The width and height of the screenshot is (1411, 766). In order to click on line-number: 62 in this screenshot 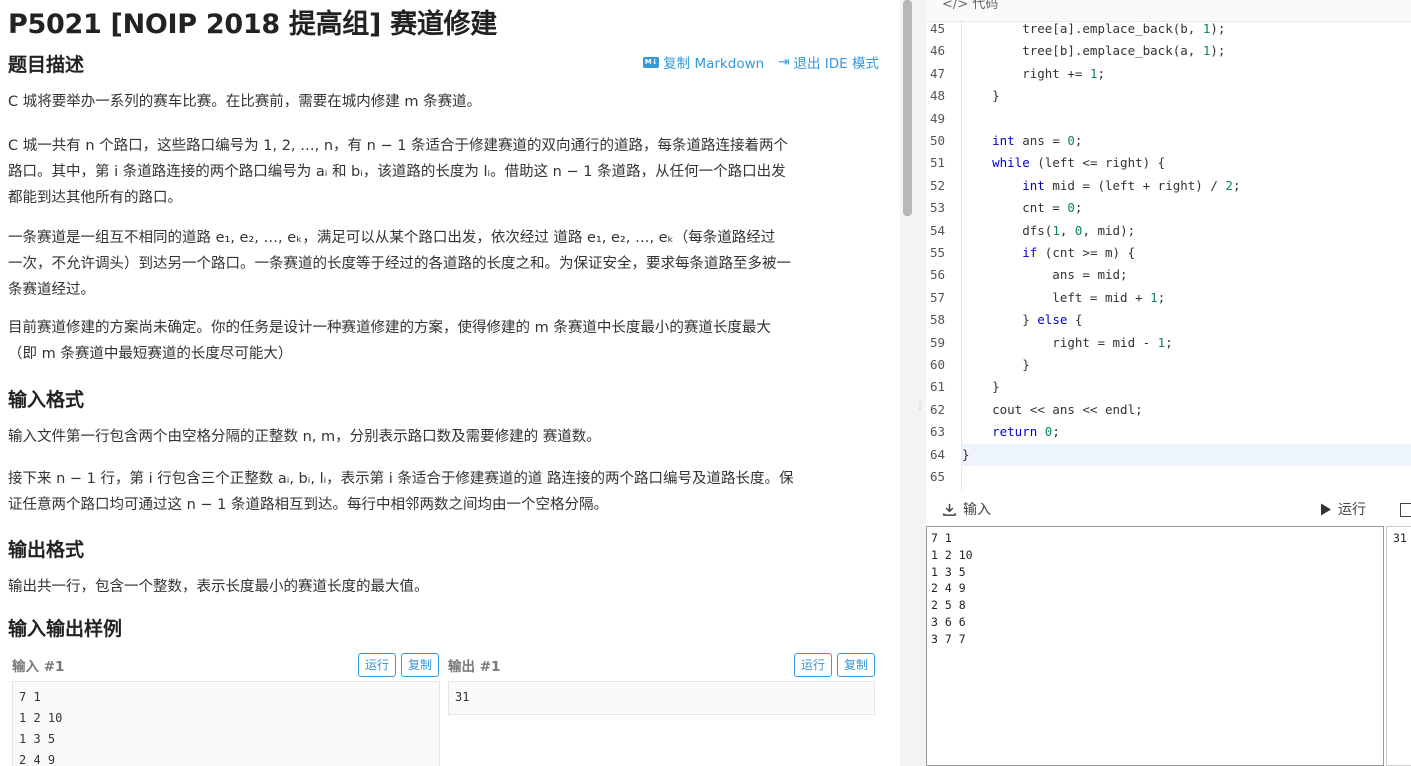, I will do `click(938, 409)`.